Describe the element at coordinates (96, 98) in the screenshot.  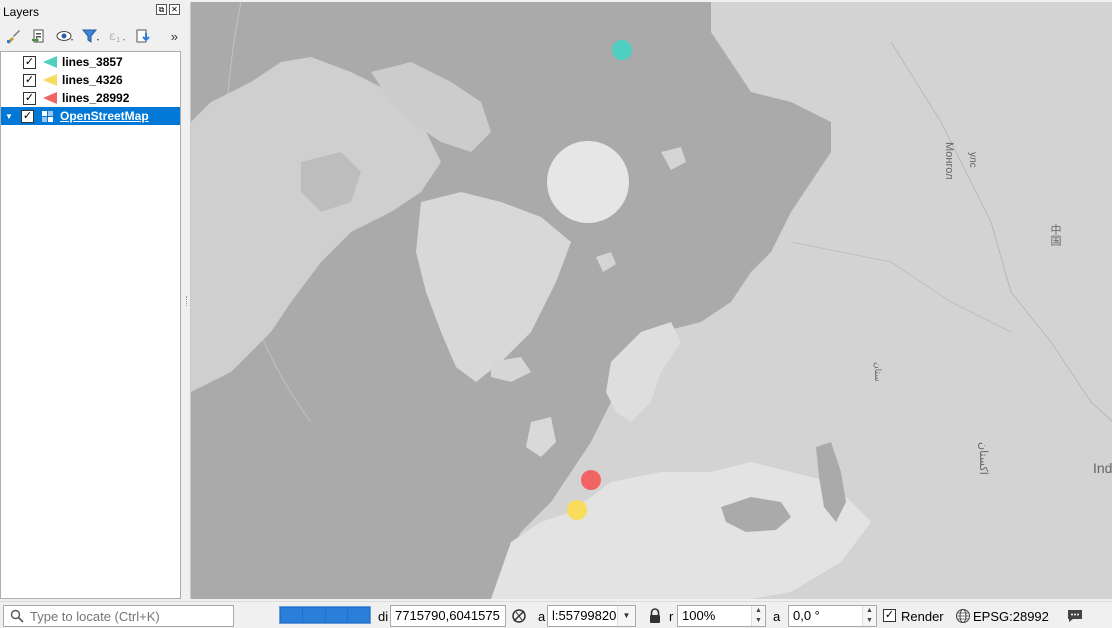
I see `layer-name: lines_28992` at that location.